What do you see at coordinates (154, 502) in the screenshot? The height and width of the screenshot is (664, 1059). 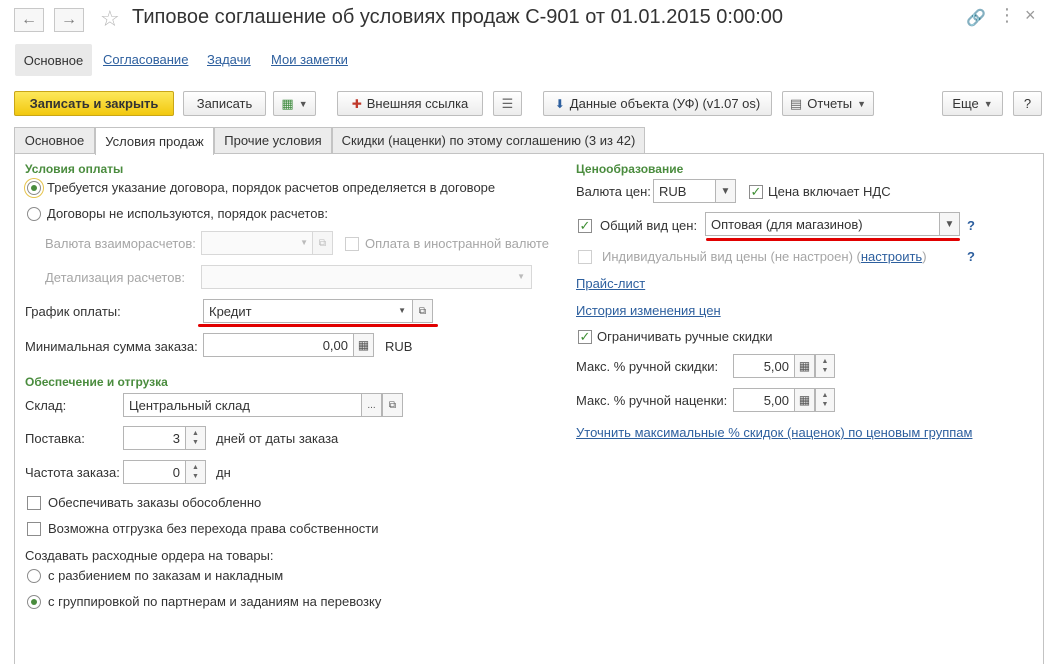 I see `separate-orders-label: Обеспечивать заказы обособленно` at bounding box center [154, 502].